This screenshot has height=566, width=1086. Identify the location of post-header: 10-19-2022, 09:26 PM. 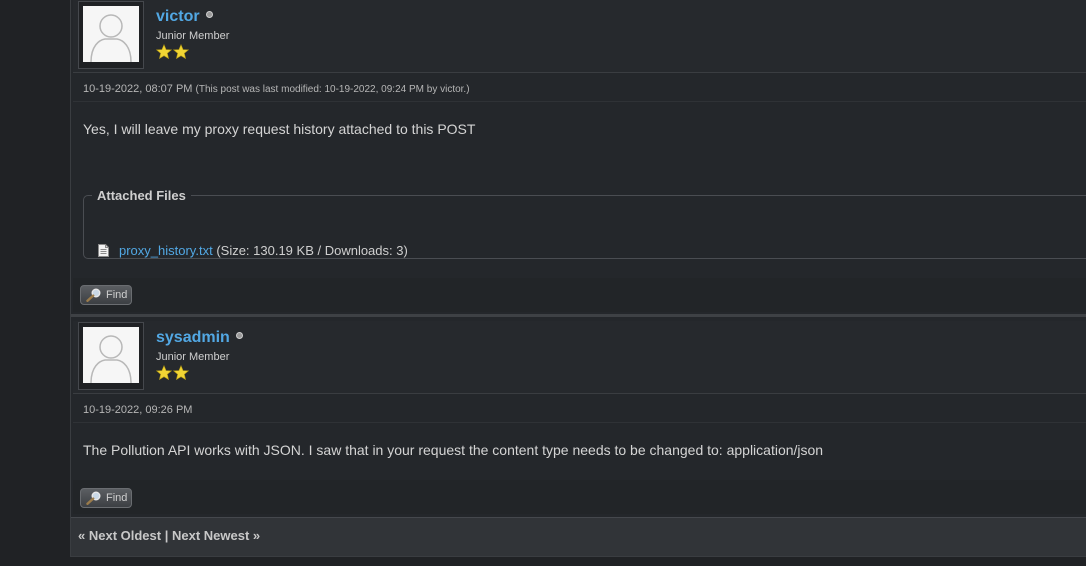
(579, 408).